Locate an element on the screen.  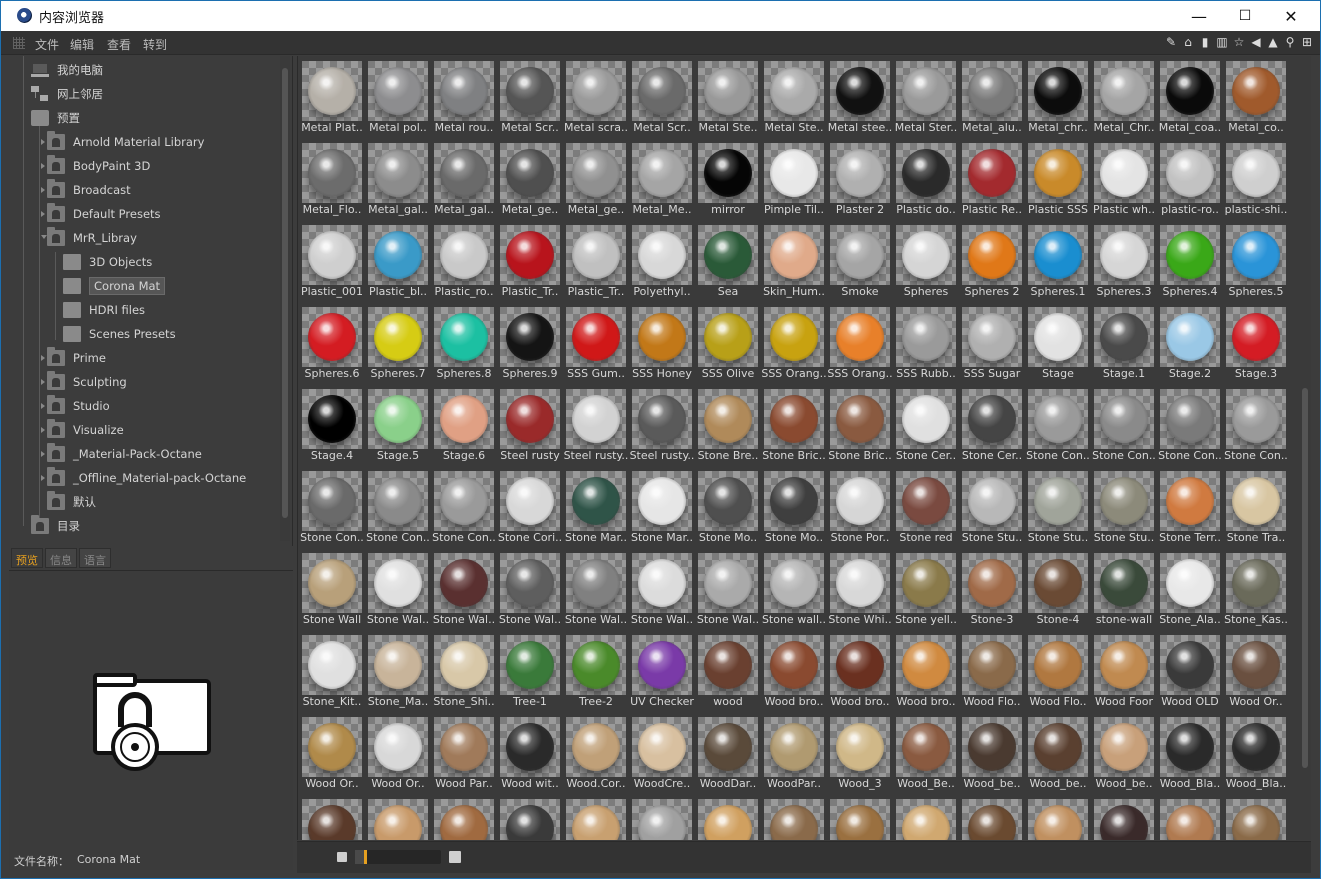
grid-scrollbar-thumb is located at coordinates (1305, 578).